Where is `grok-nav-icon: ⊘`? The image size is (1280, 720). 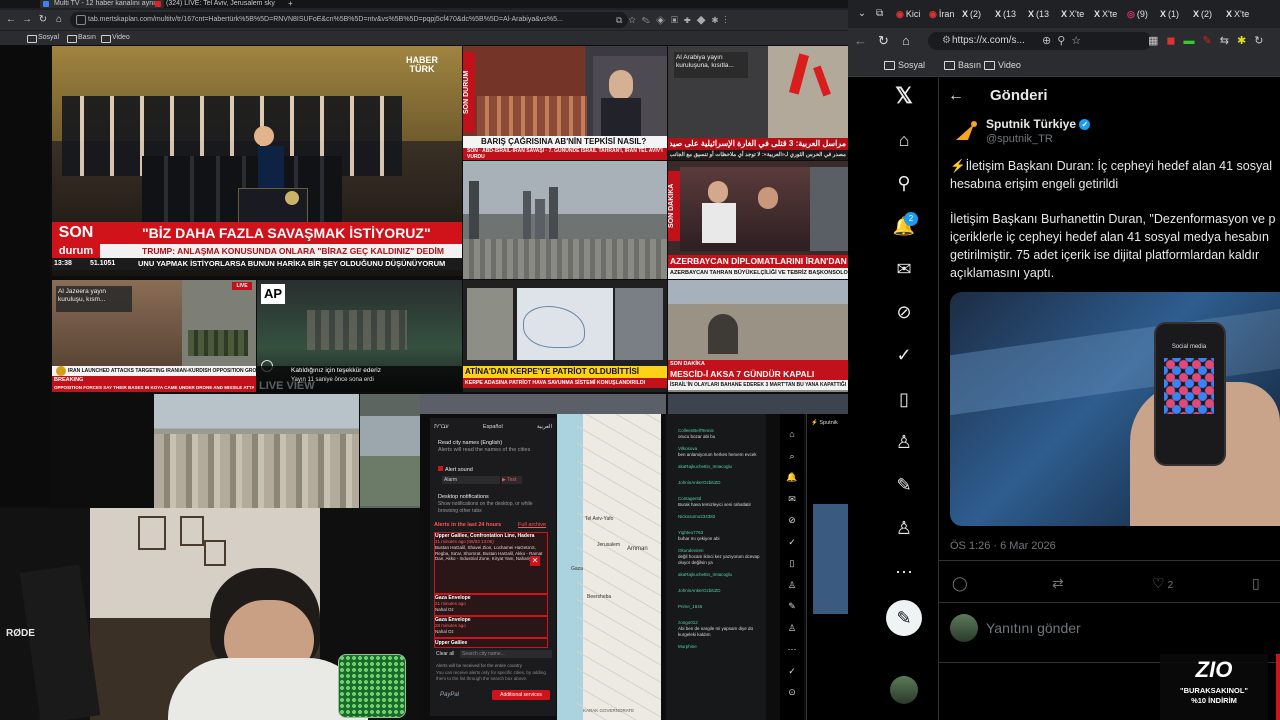 grok-nav-icon: ⊘ is located at coordinates (904, 312).